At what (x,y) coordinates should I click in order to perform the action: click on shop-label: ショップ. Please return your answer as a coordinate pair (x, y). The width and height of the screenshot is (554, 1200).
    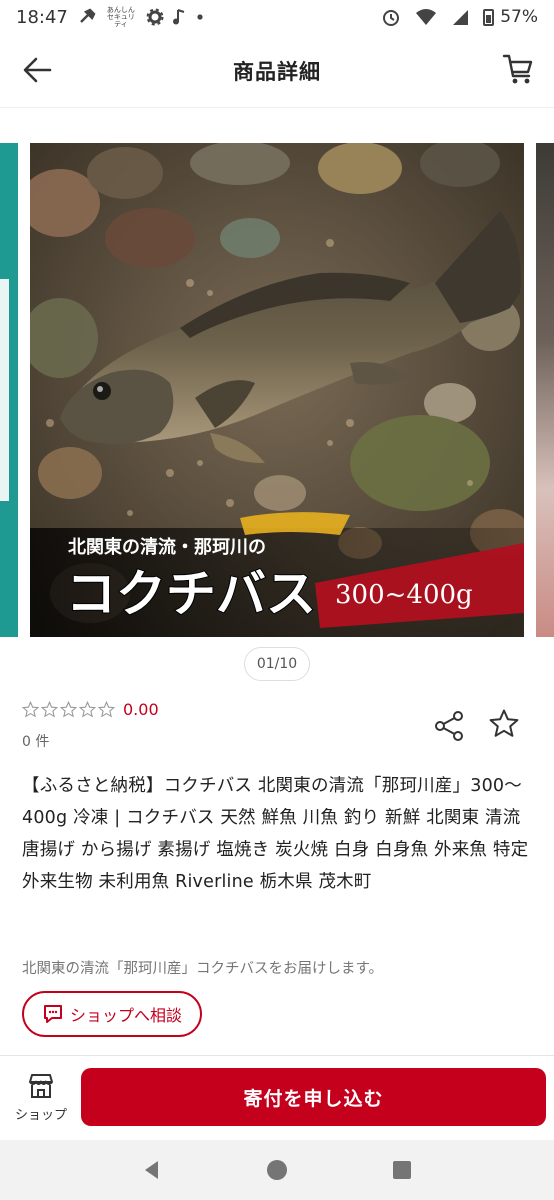
    Looking at the image, I should click on (40, 1115).